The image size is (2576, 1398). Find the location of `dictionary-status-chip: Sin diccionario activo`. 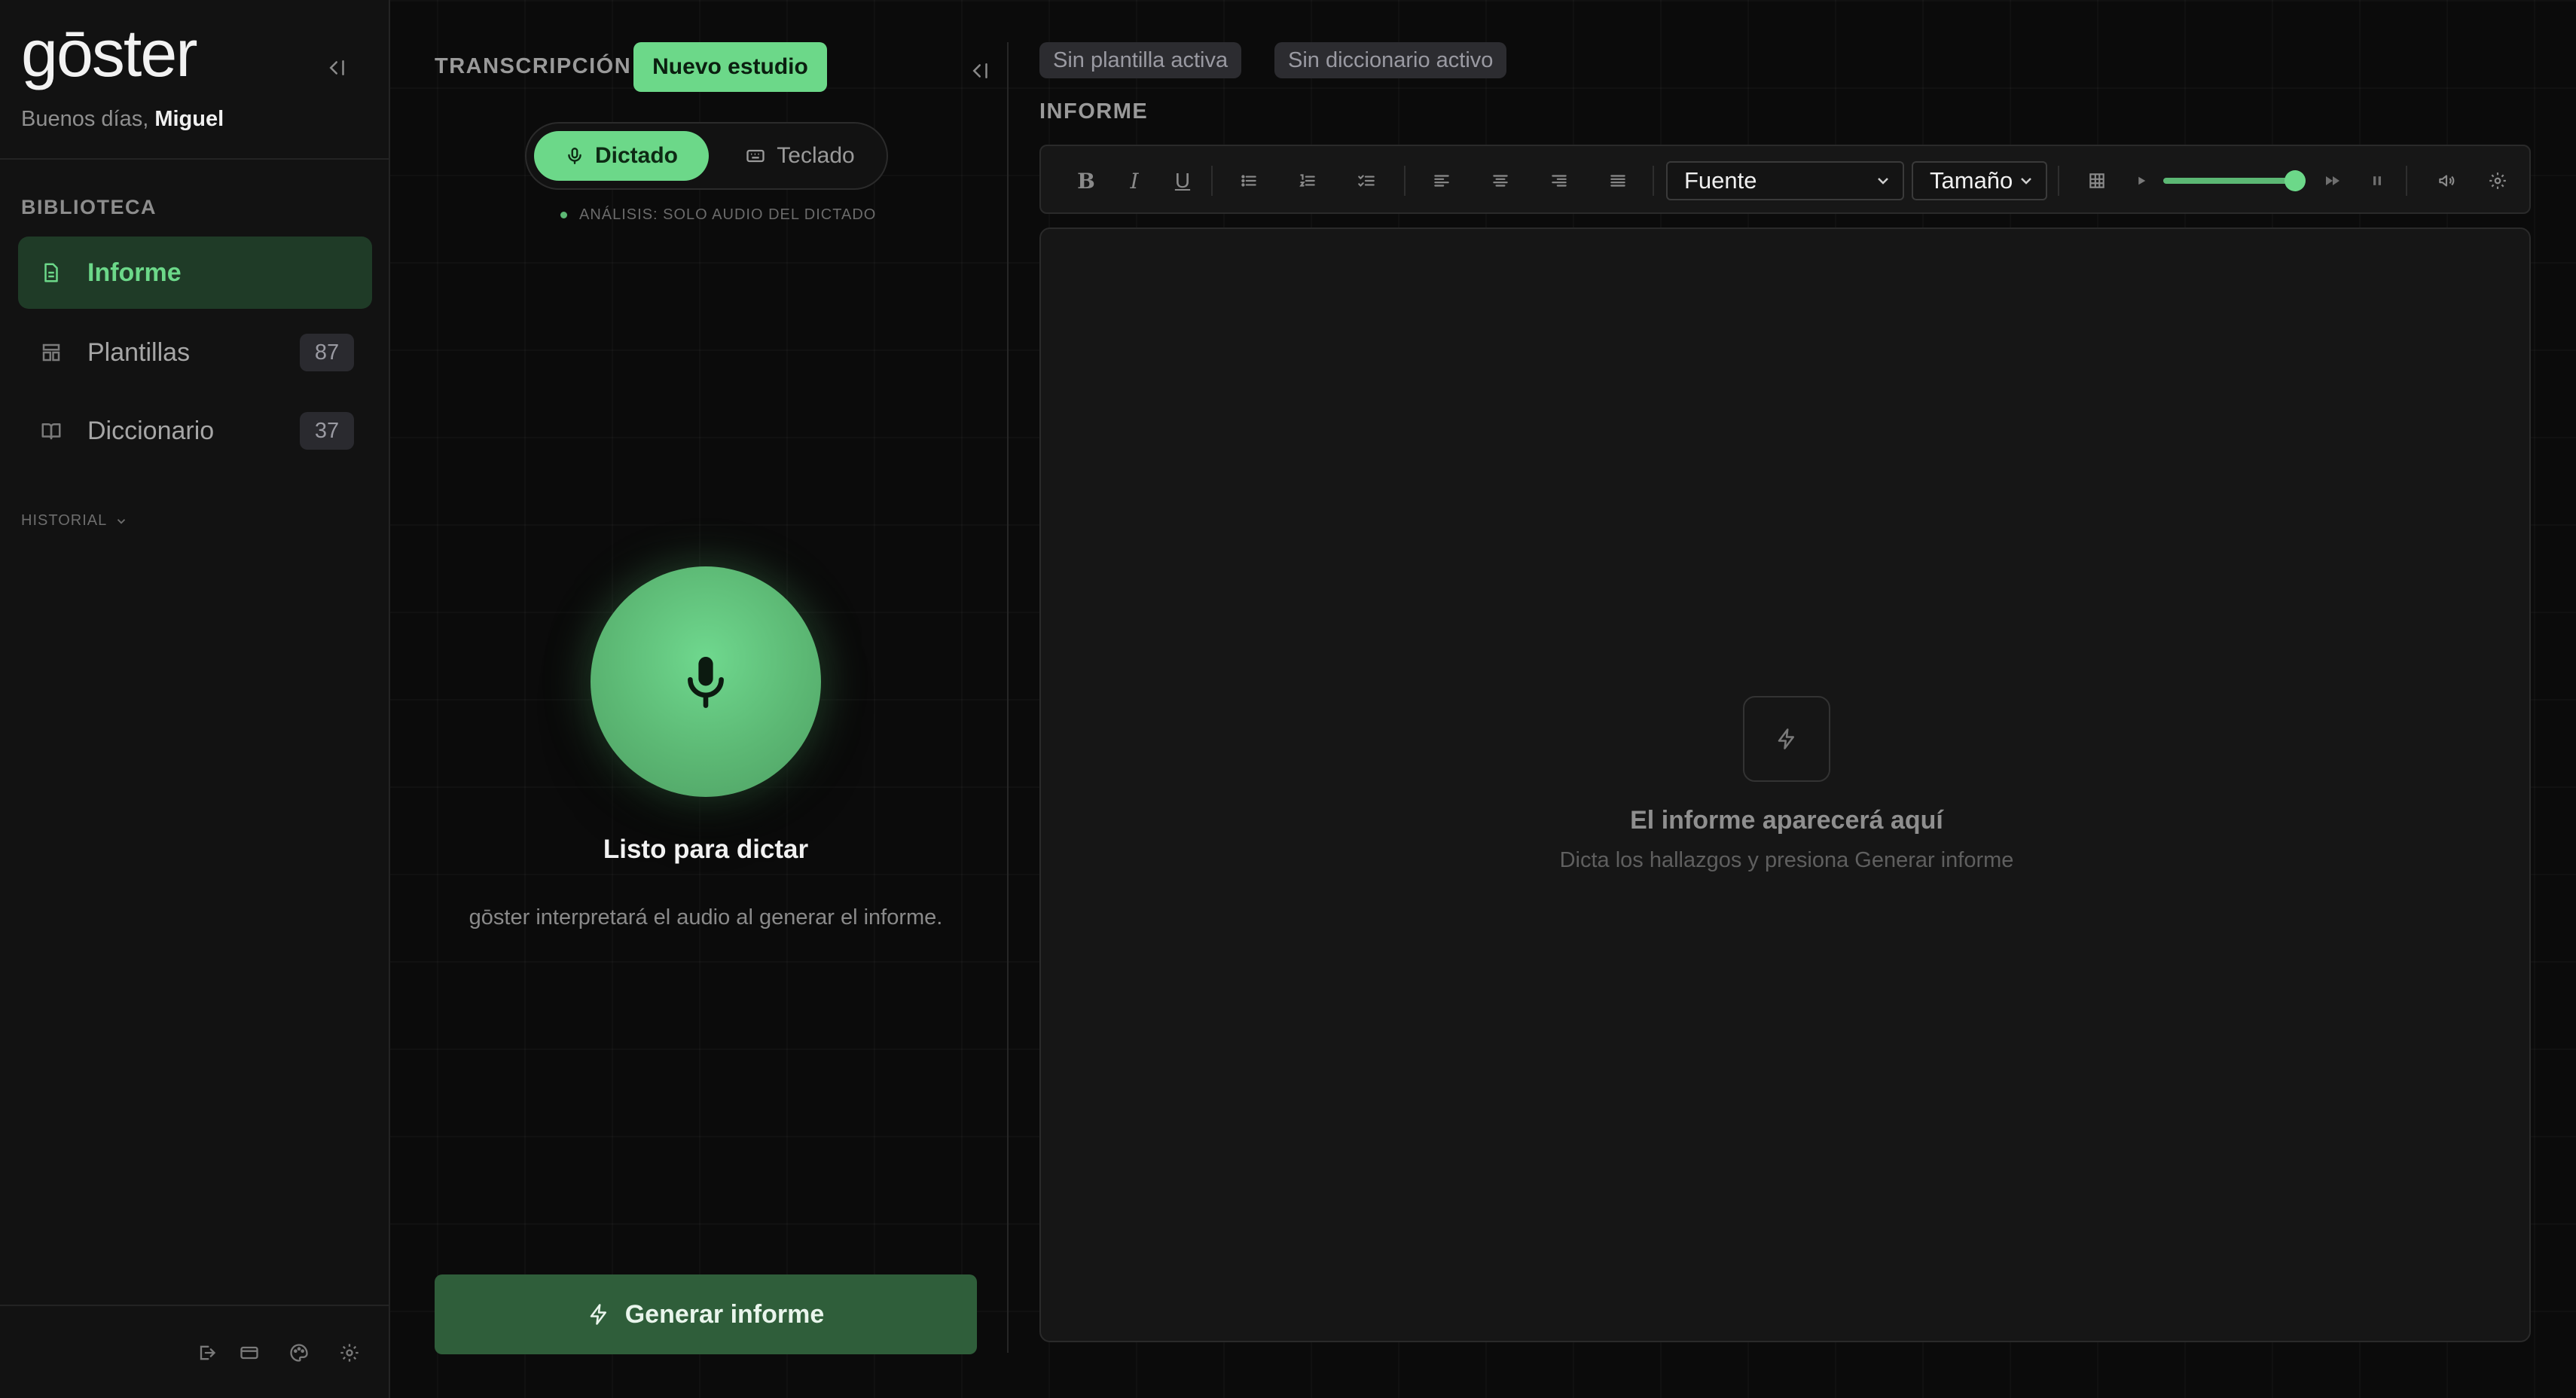

dictionary-status-chip: Sin diccionario activo is located at coordinates (1391, 60).